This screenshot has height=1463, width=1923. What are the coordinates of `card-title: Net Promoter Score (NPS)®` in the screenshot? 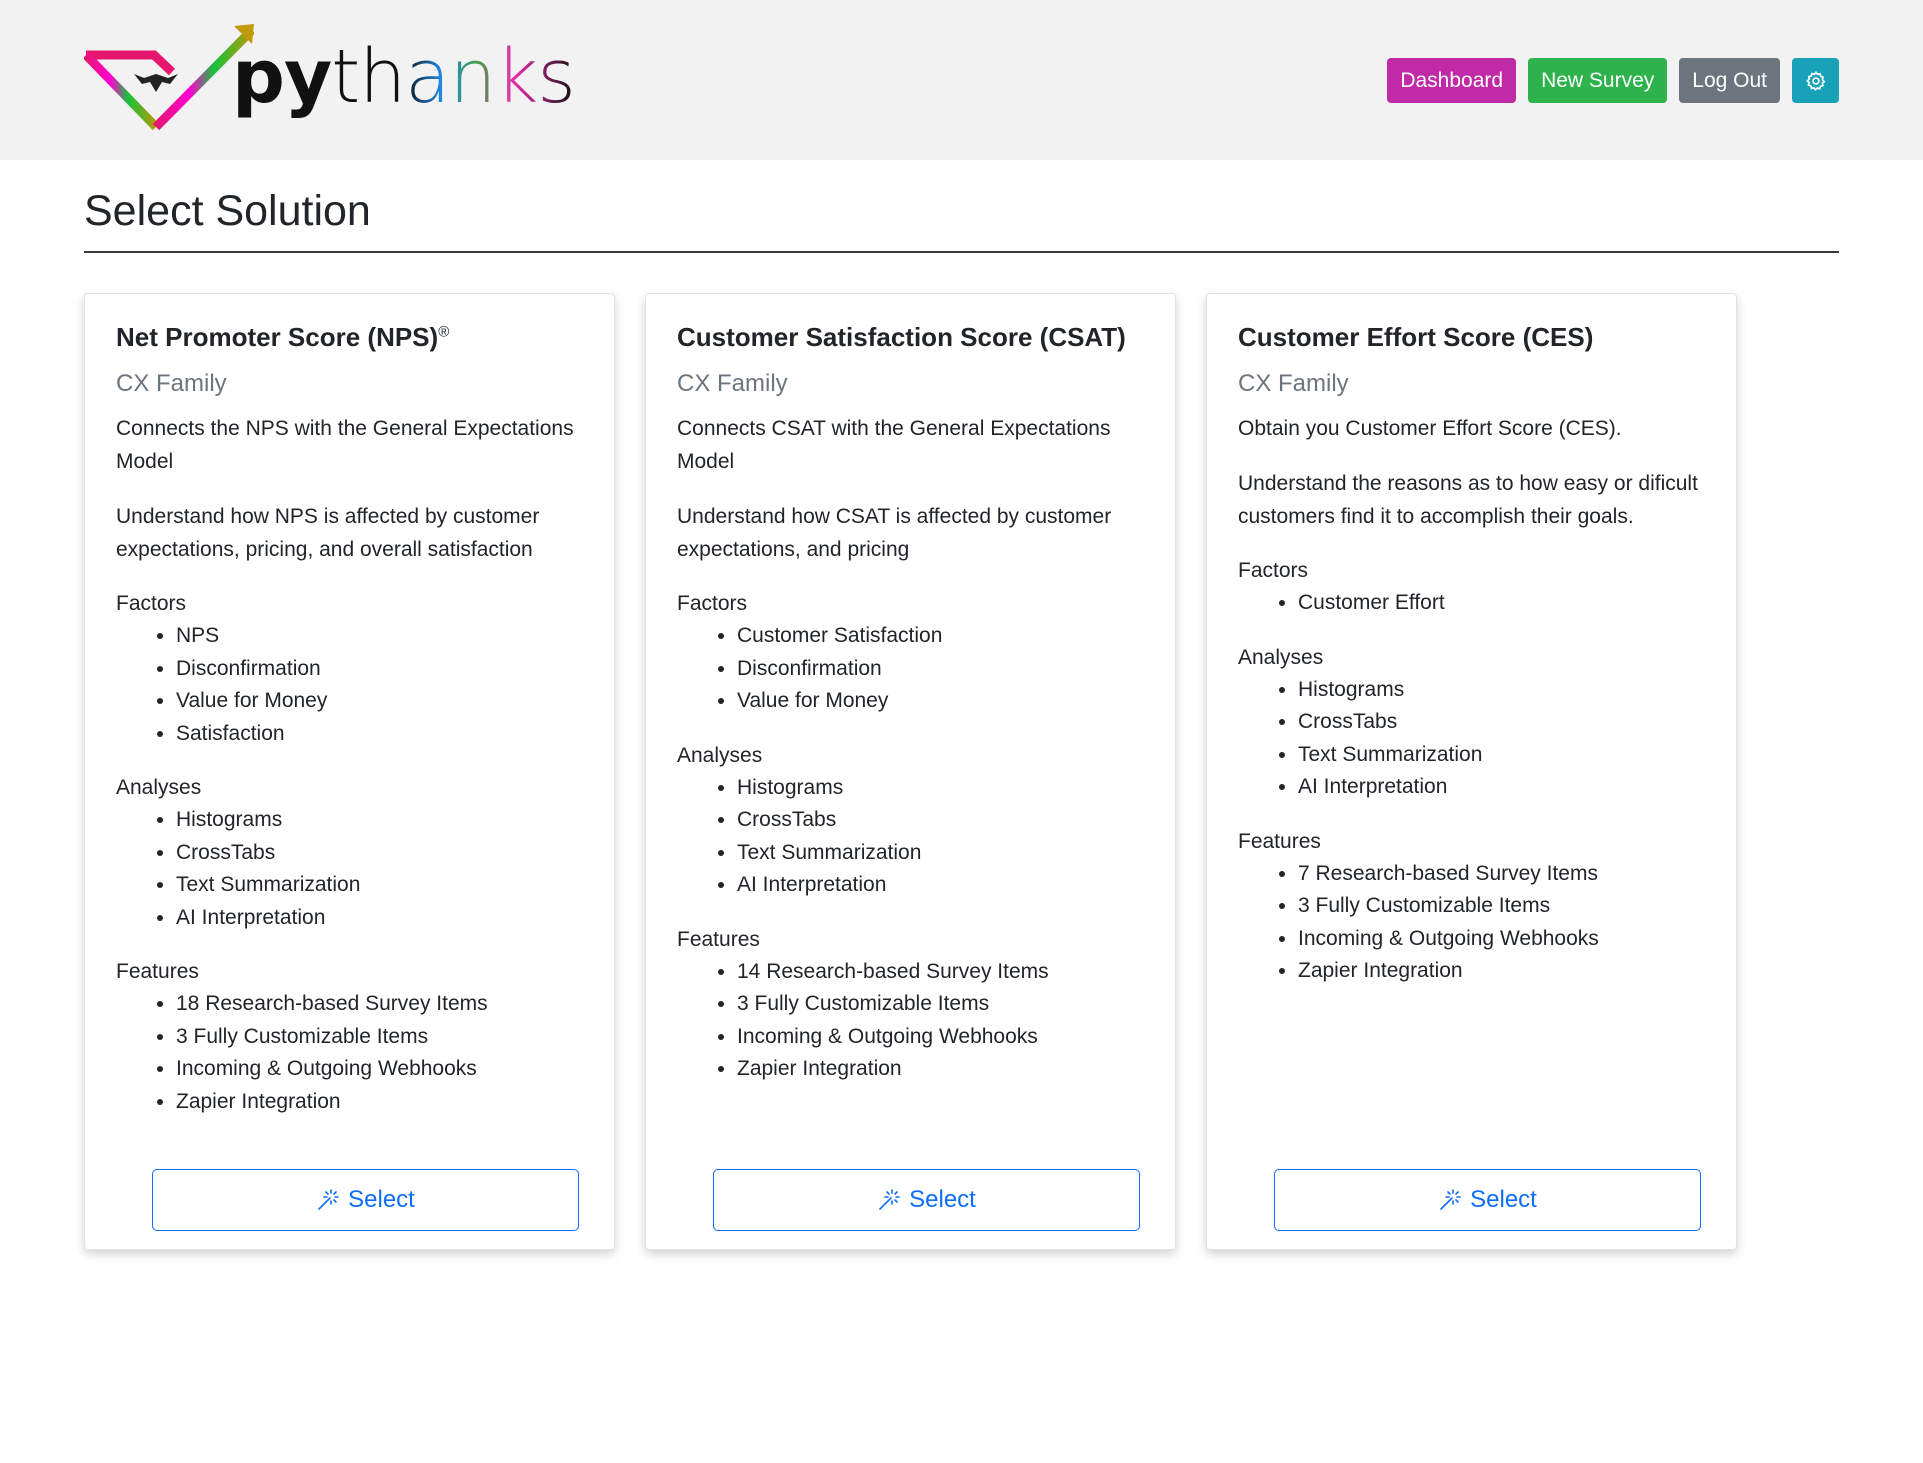 It's located at (283, 337).